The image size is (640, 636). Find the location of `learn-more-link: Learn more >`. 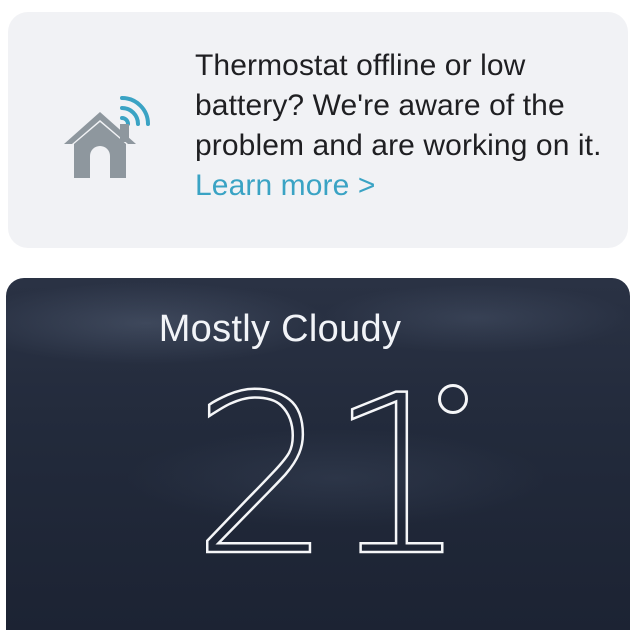

learn-more-link: Learn more > is located at coordinates (285, 185).